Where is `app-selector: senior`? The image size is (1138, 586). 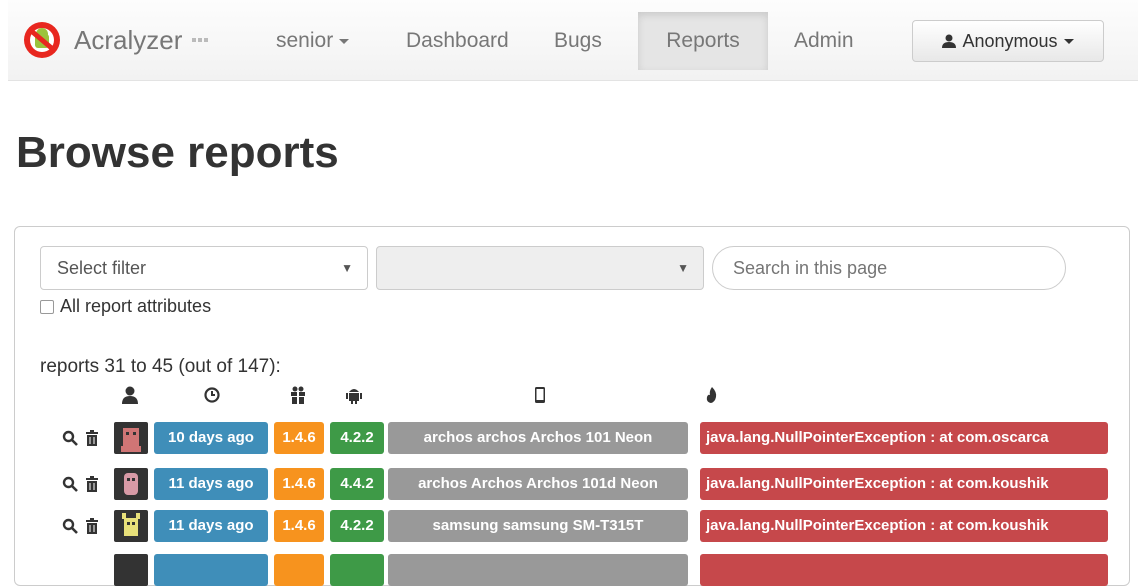 app-selector: senior is located at coordinates (312, 41).